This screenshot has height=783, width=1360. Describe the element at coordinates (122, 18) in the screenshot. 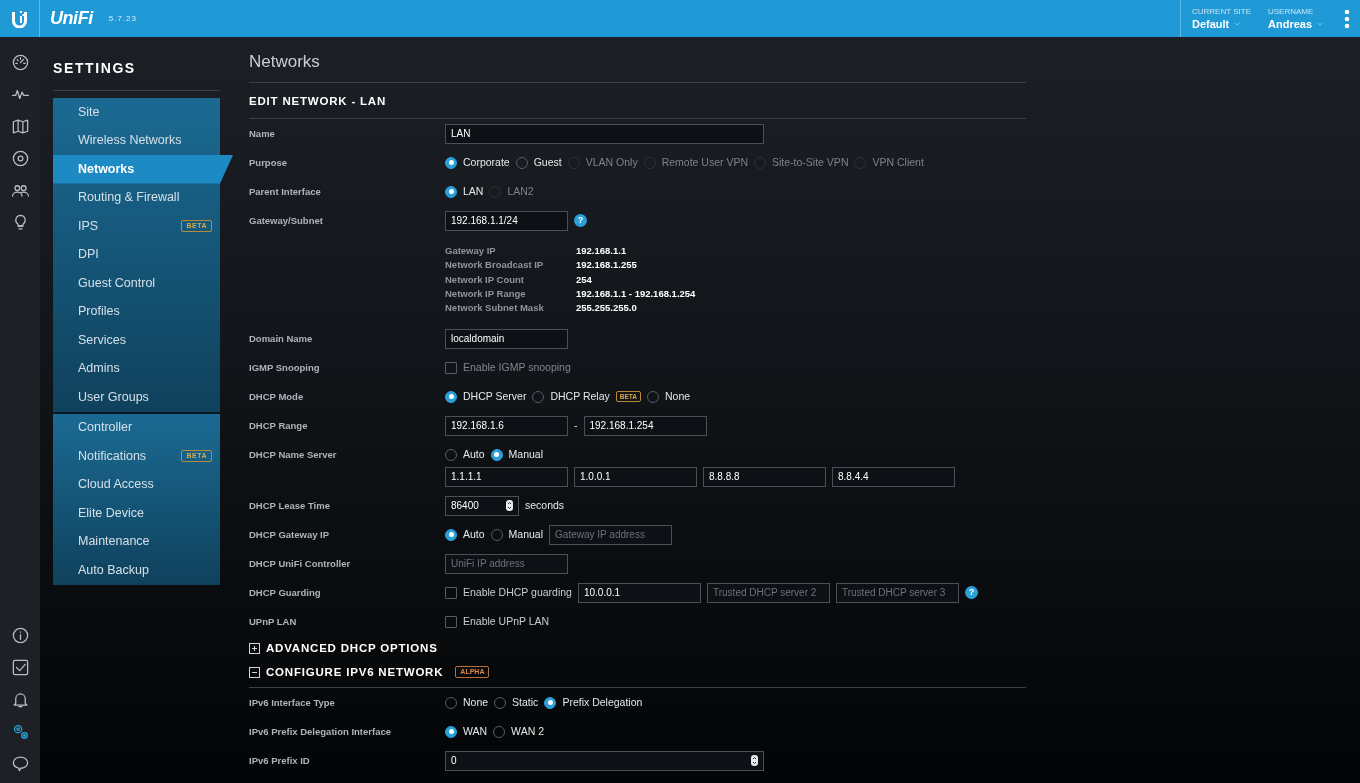

I see `version-text: 5.7.23` at that location.